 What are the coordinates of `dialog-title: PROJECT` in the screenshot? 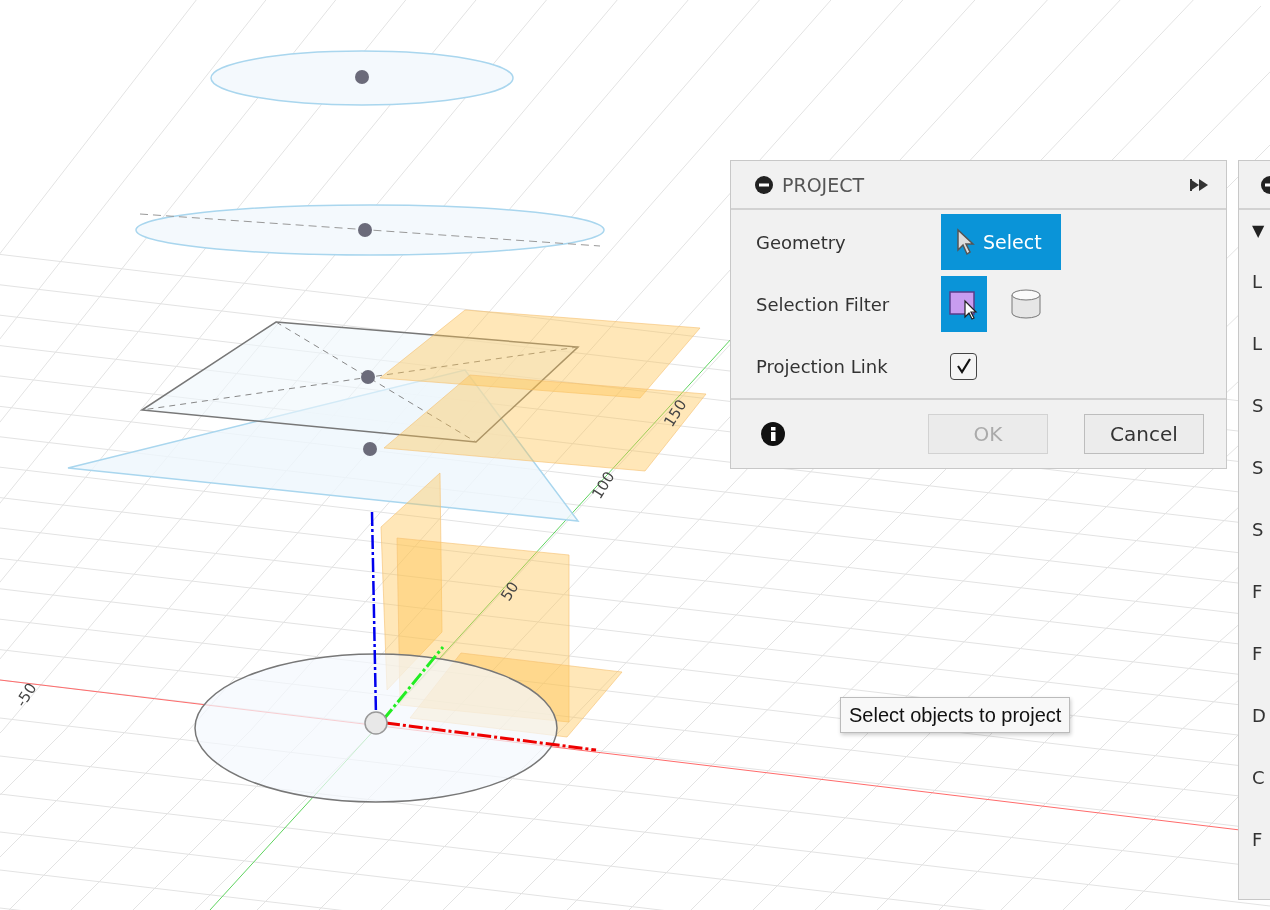 It's located at (824, 184).